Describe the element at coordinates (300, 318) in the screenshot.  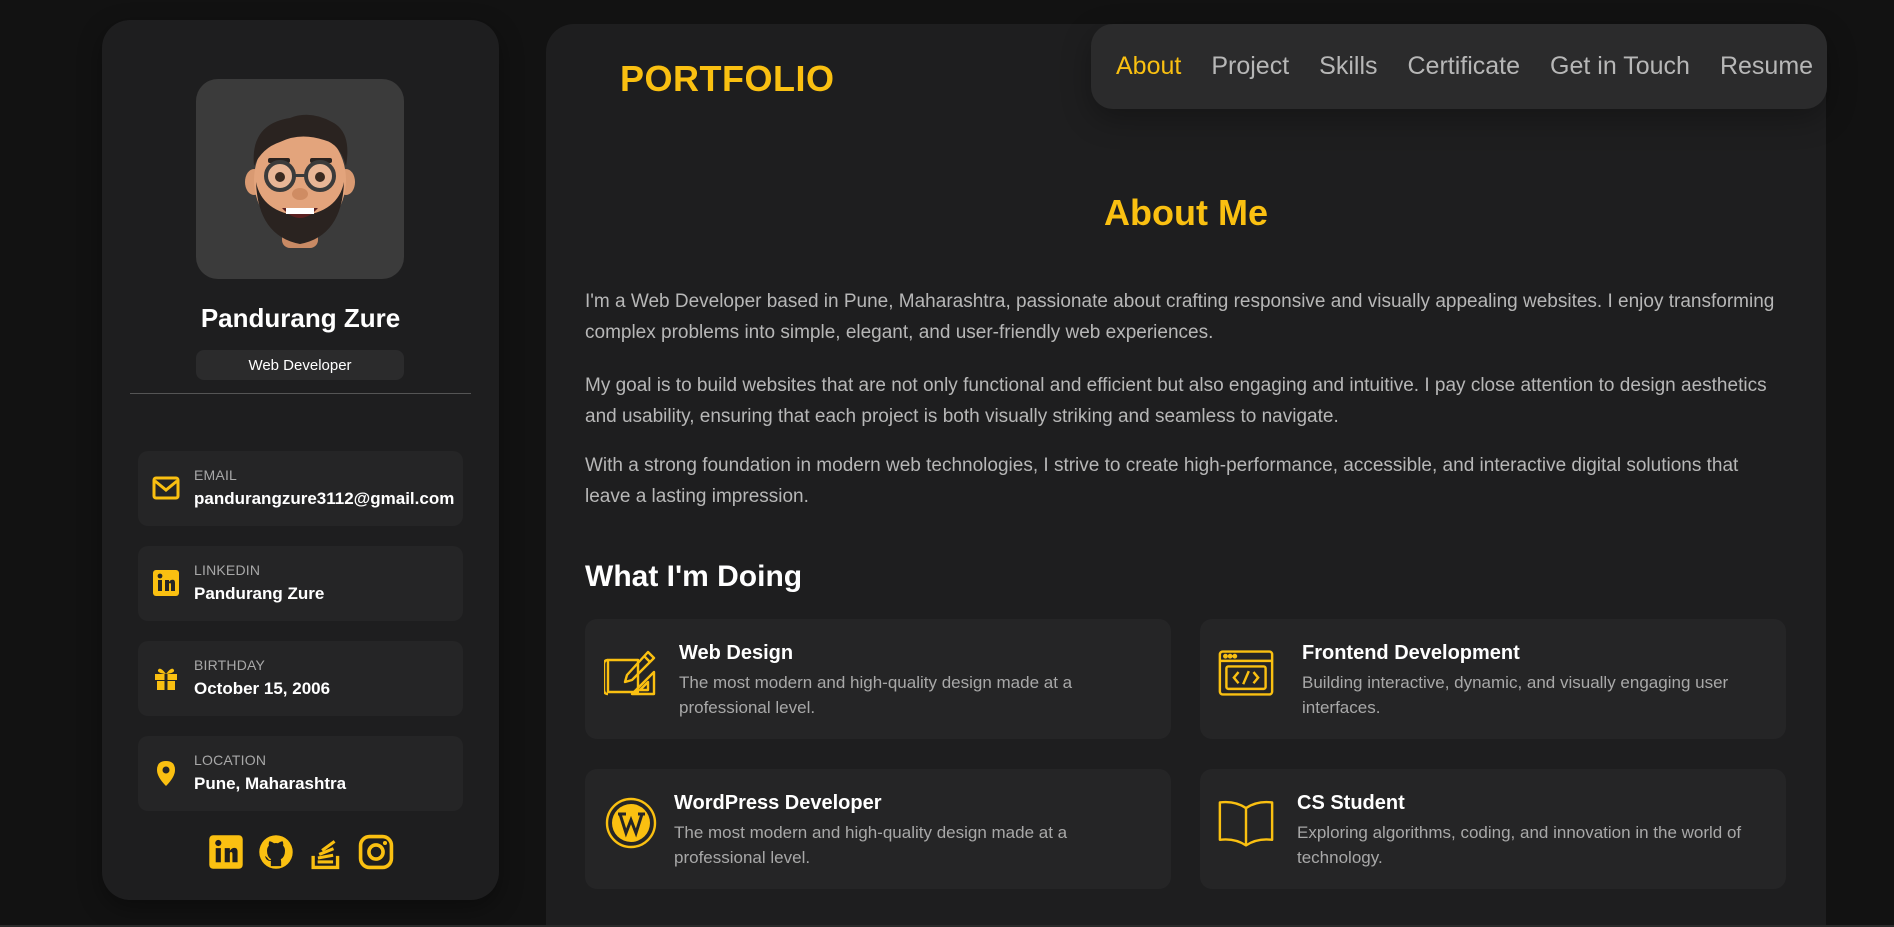
I see `profile-name: Pandurang Zure` at that location.